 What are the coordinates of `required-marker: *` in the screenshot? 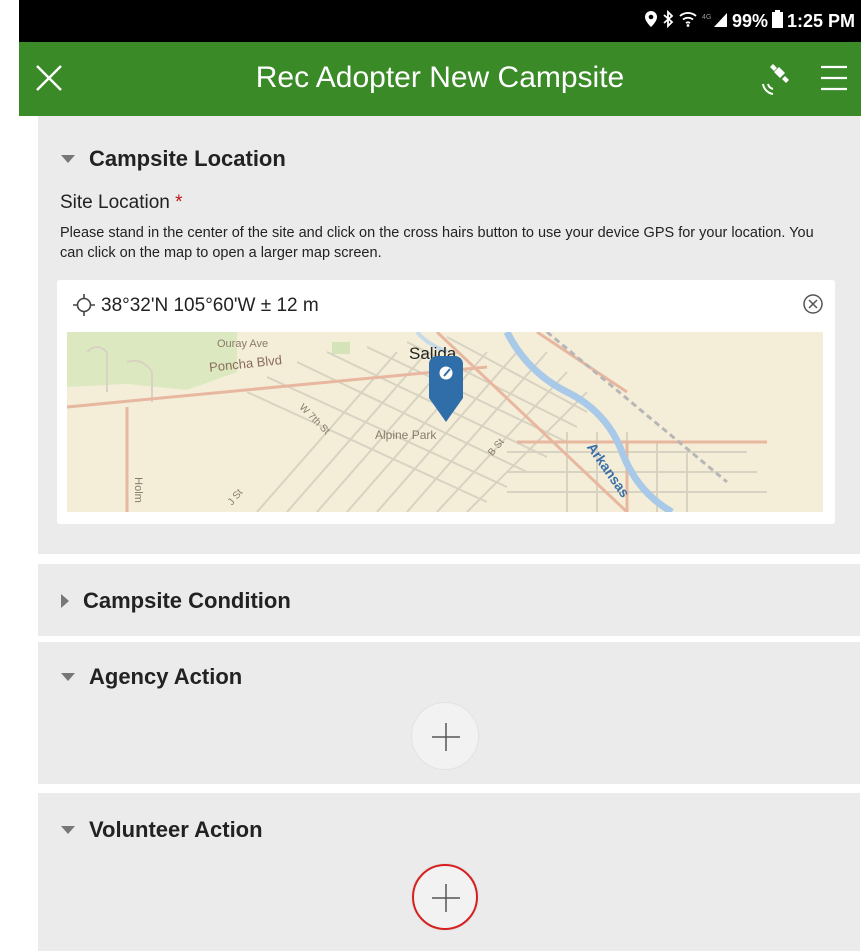 It's located at (179, 202).